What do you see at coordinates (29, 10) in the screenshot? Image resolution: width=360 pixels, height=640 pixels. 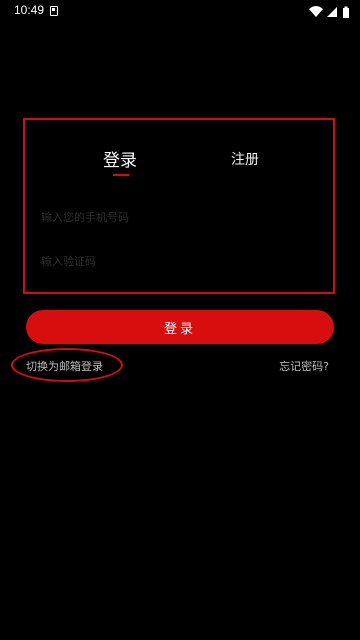 I see `status-time: 10:49` at bounding box center [29, 10].